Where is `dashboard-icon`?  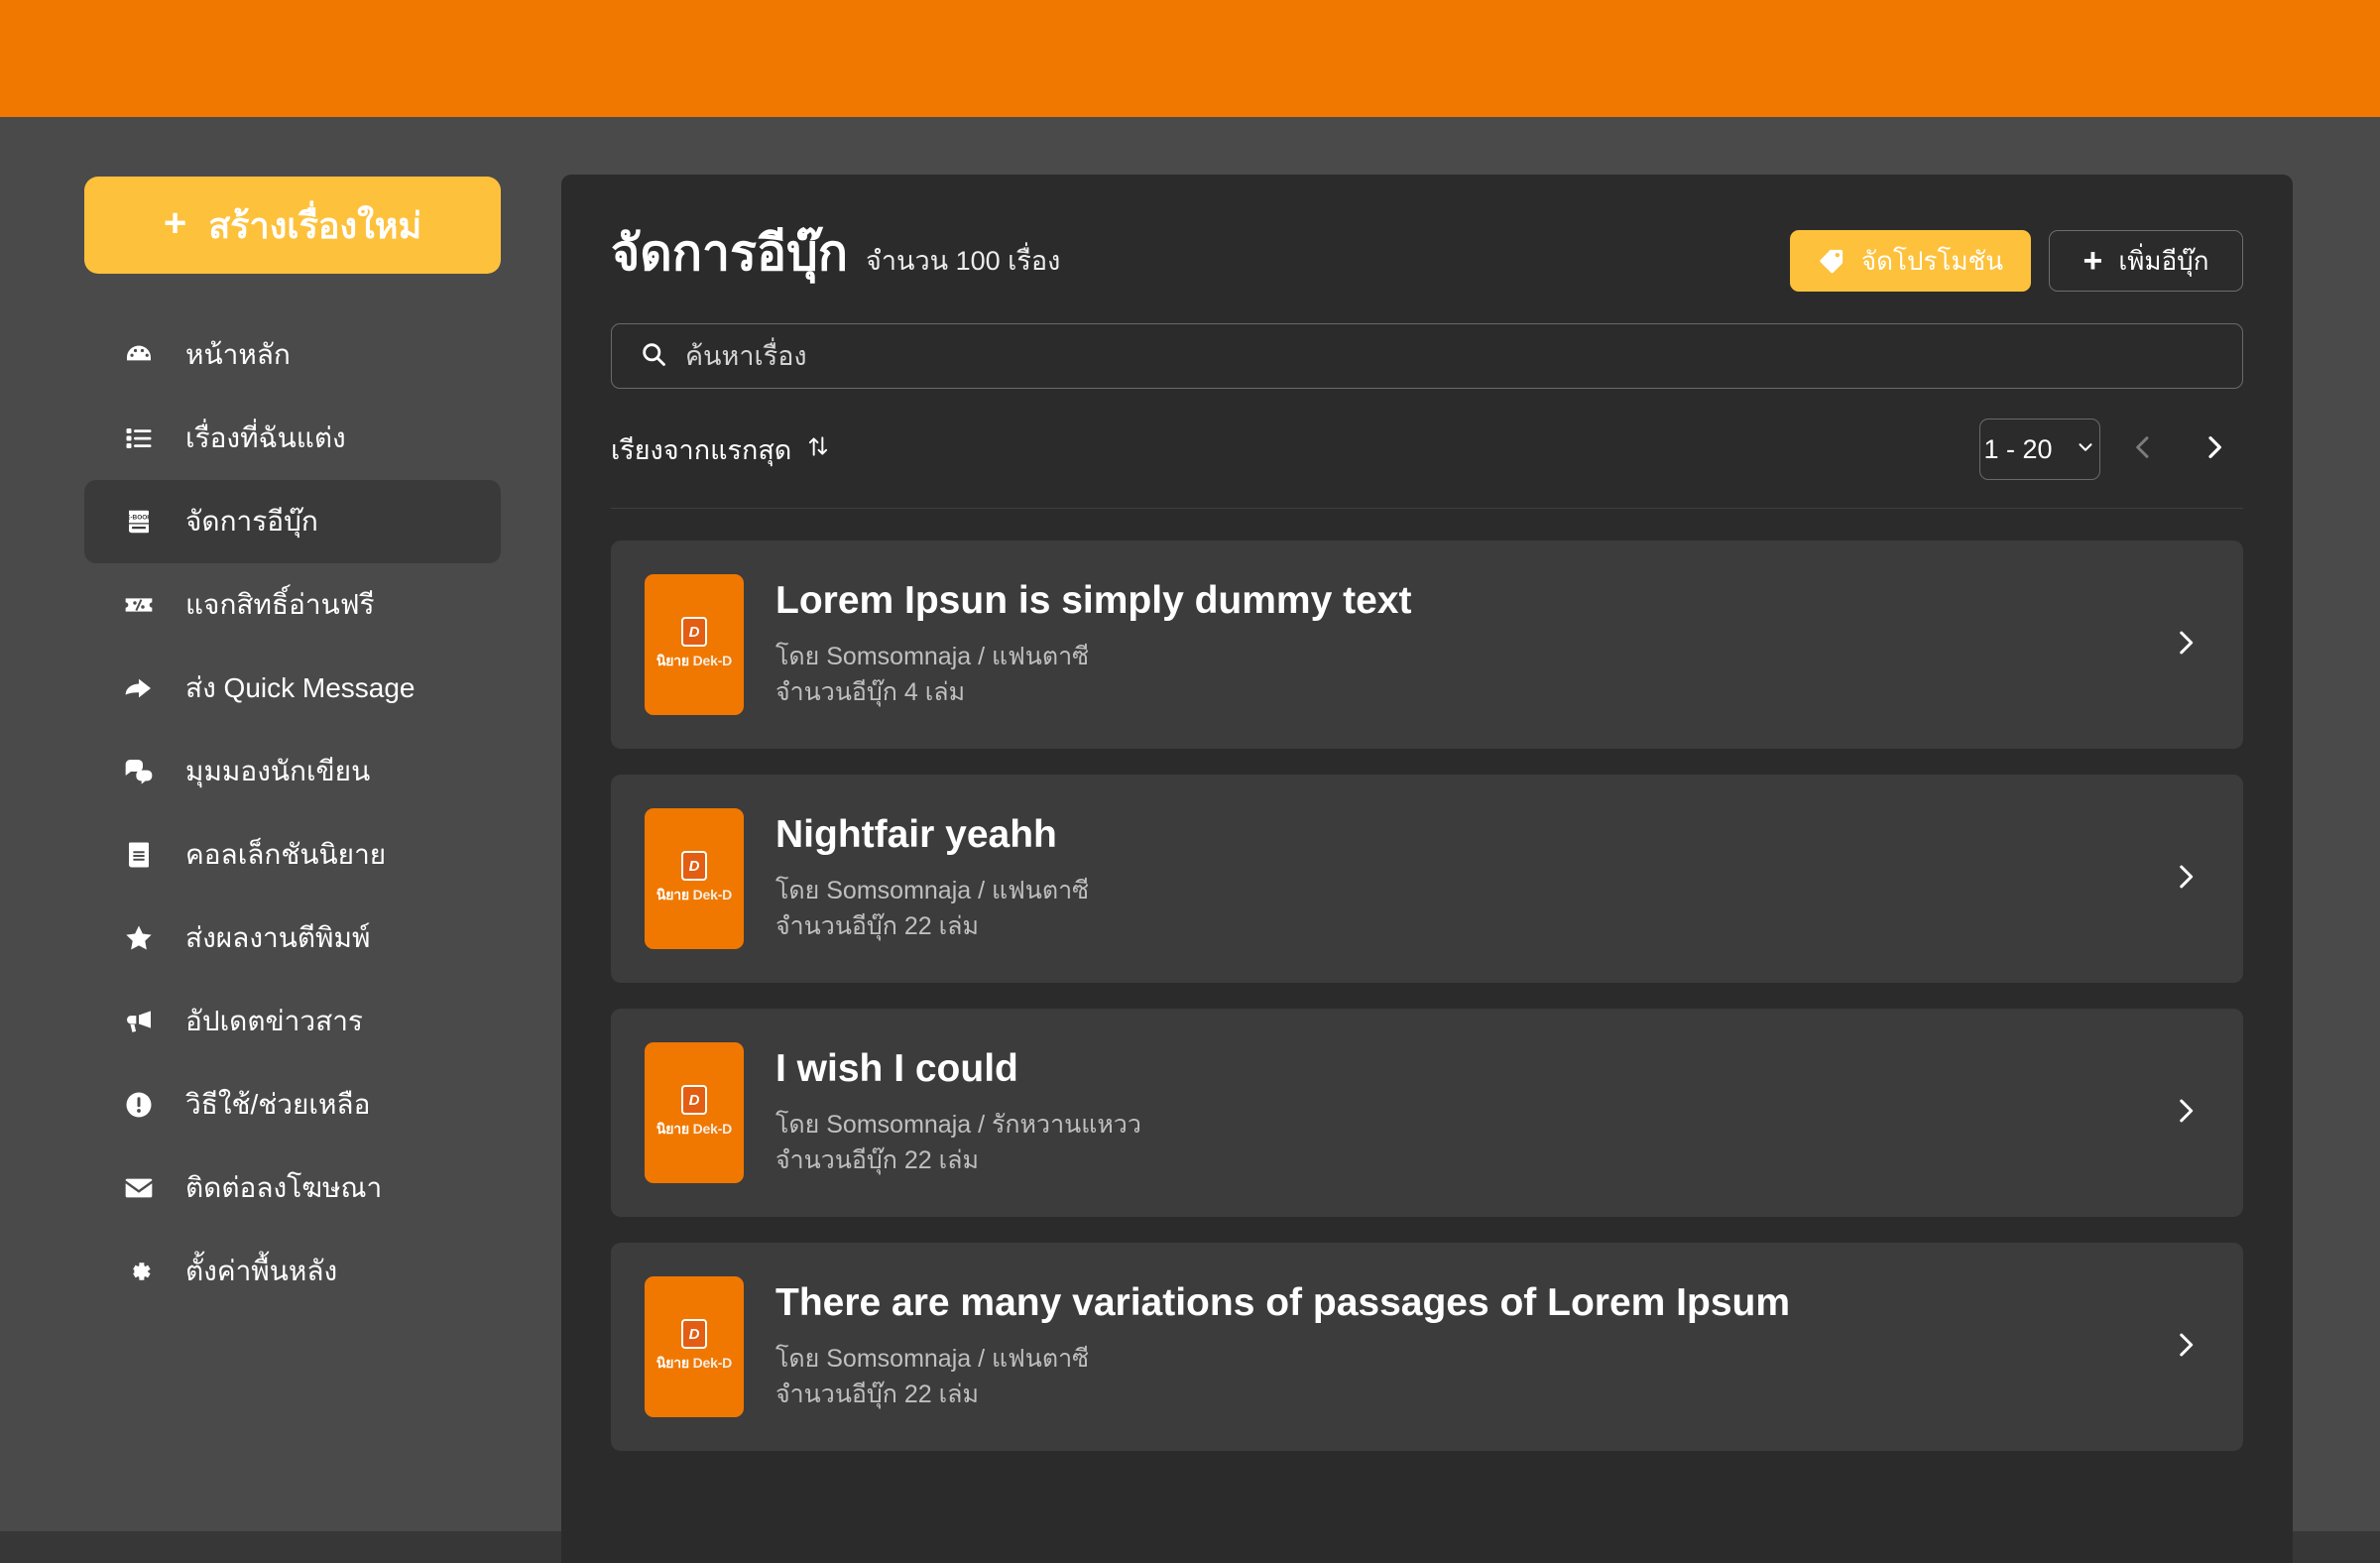
dashboard-icon is located at coordinates (139, 355).